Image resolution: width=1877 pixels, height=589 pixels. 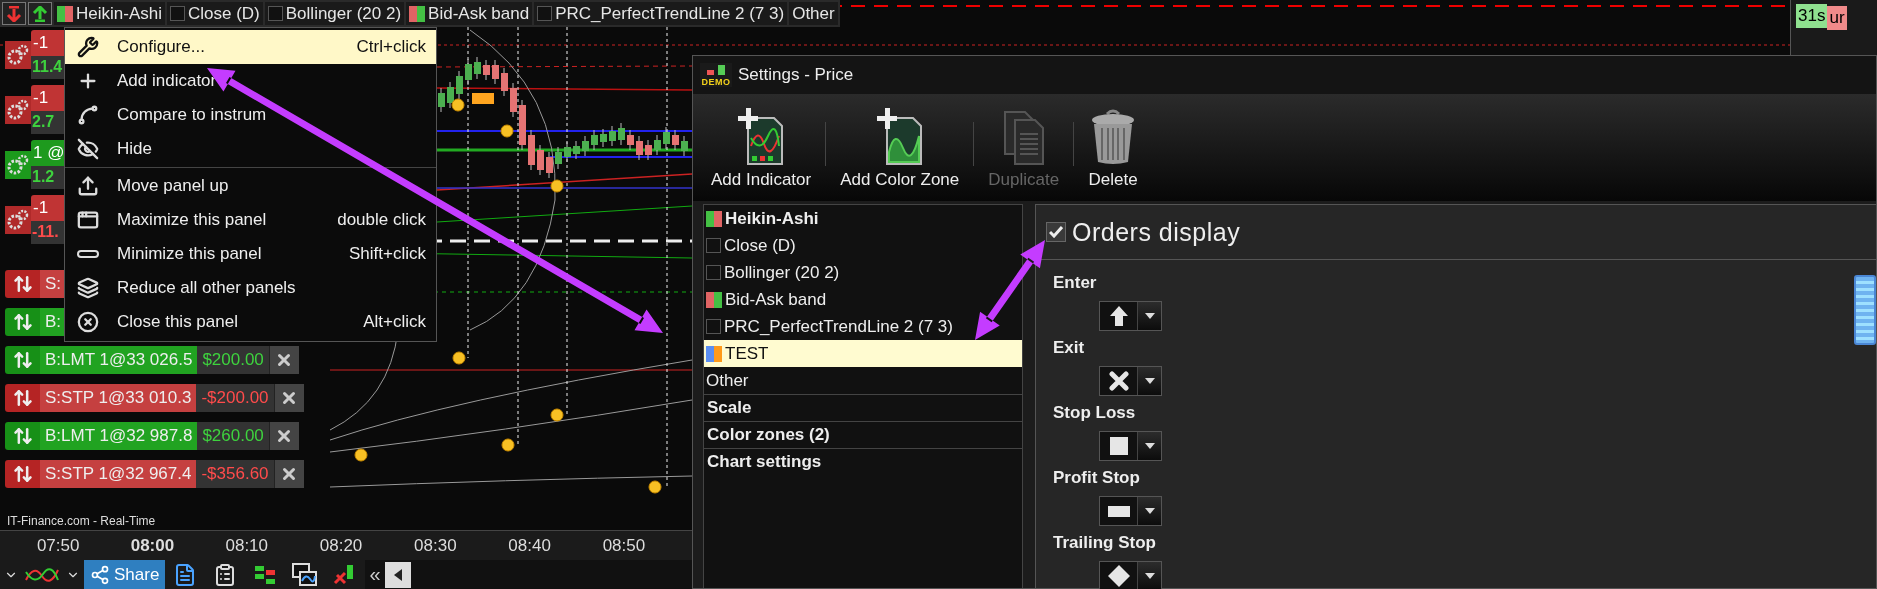 What do you see at coordinates (235, 398) in the screenshot?
I see `order-value: -$200.00` at bounding box center [235, 398].